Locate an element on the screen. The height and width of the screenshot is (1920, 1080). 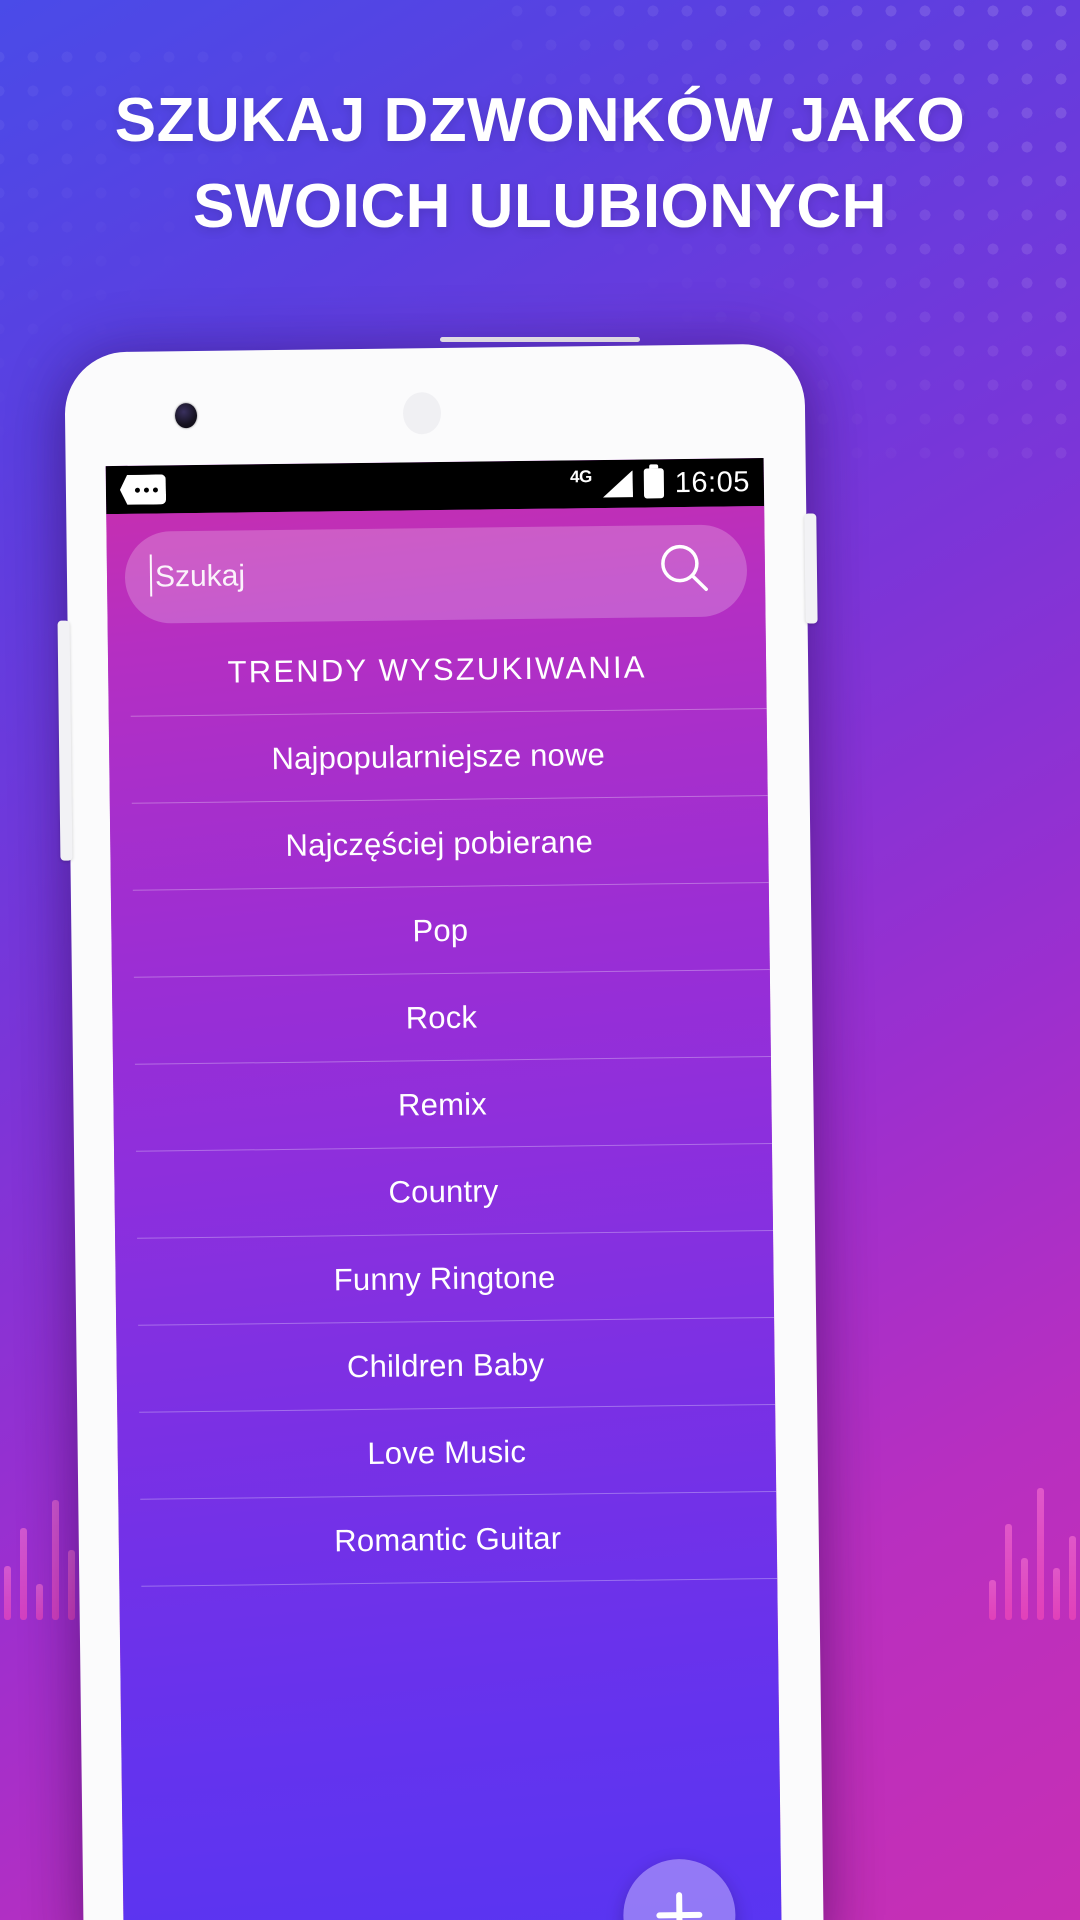
search-bar: Szukaj is located at coordinates (436, 574).